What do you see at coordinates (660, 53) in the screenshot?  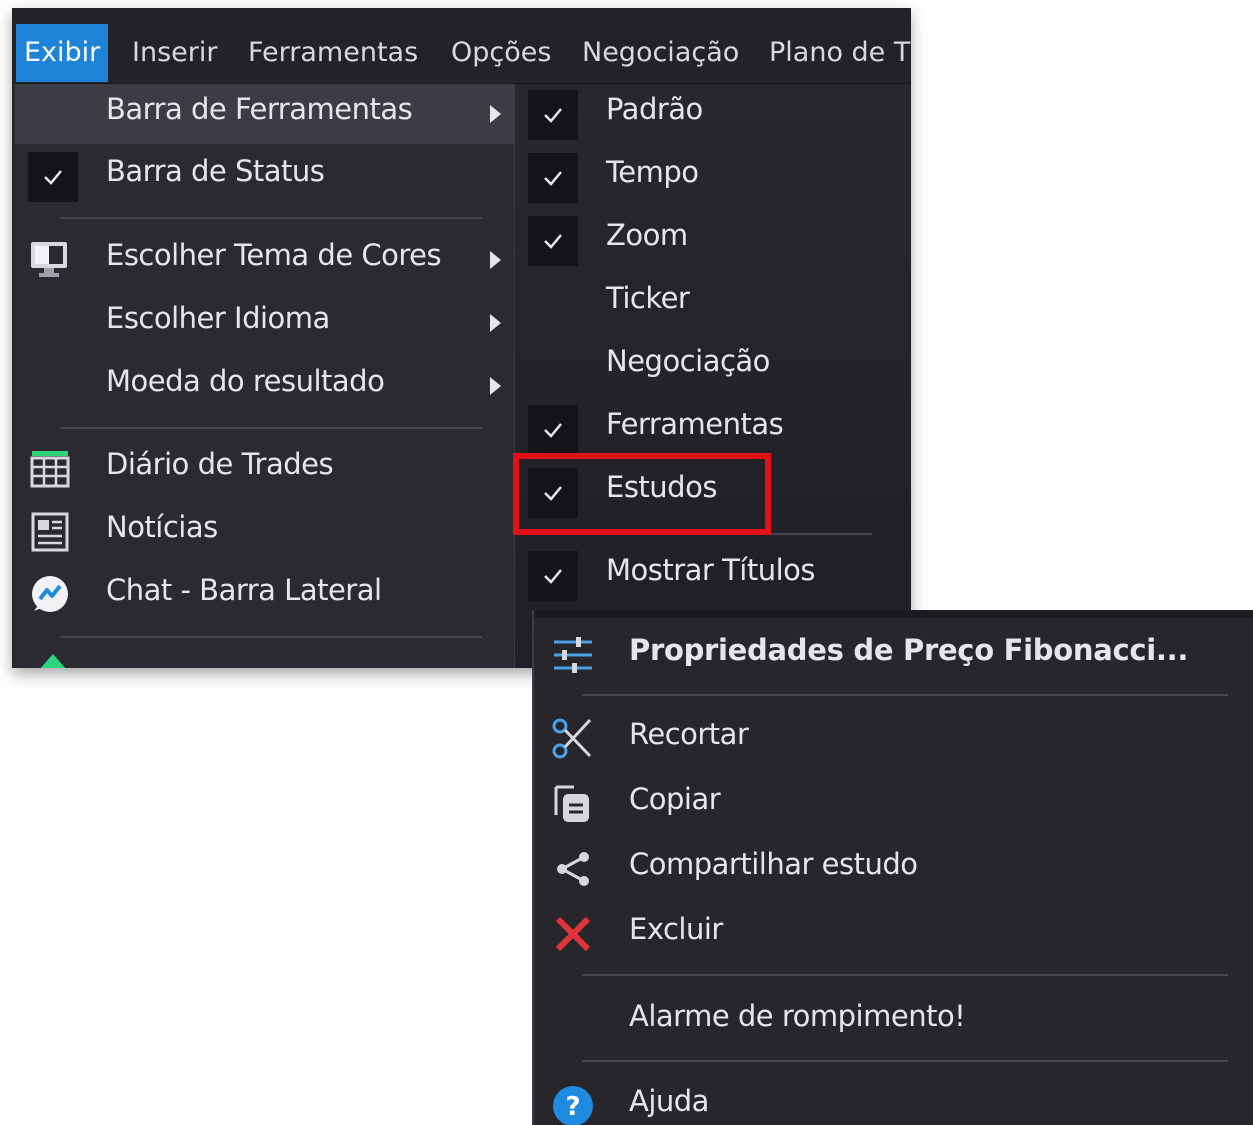 I see `menubar-negociacao: Negociação` at bounding box center [660, 53].